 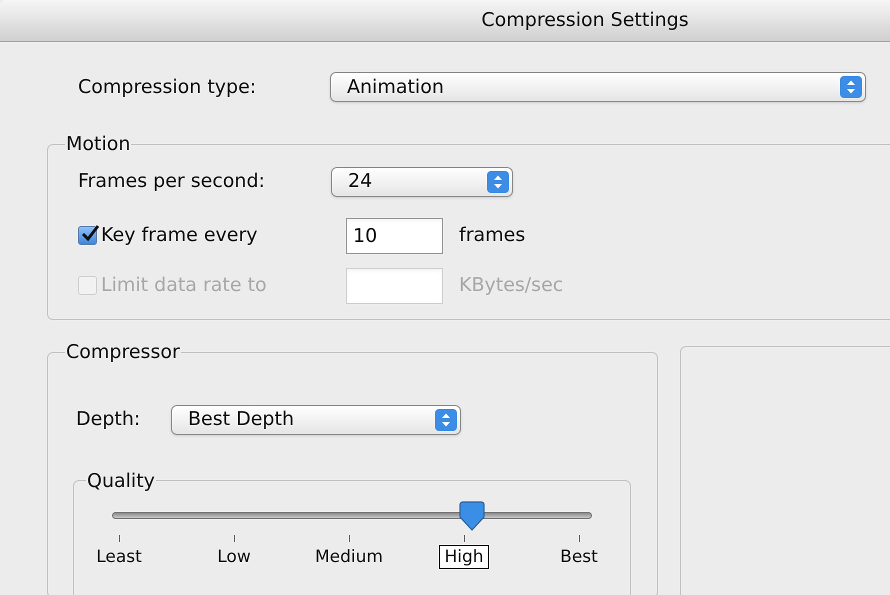 I want to click on number-field: 10, so click(x=394, y=236).